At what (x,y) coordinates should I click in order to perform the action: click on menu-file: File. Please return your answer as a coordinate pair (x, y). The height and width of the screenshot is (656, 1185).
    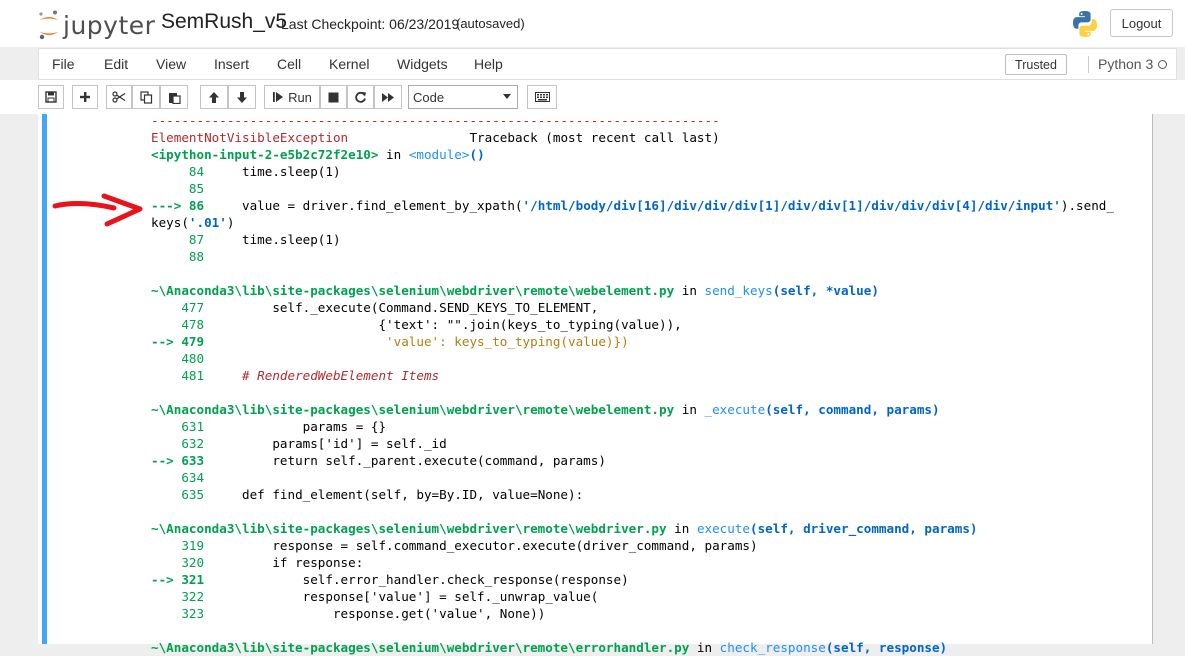
    Looking at the image, I should click on (63, 64).